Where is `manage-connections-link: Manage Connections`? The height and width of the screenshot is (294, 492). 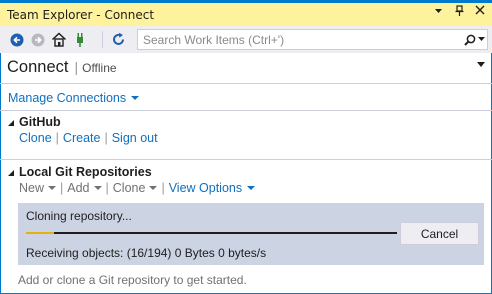
manage-connections-link: Manage Connections is located at coordinates (74, 98).